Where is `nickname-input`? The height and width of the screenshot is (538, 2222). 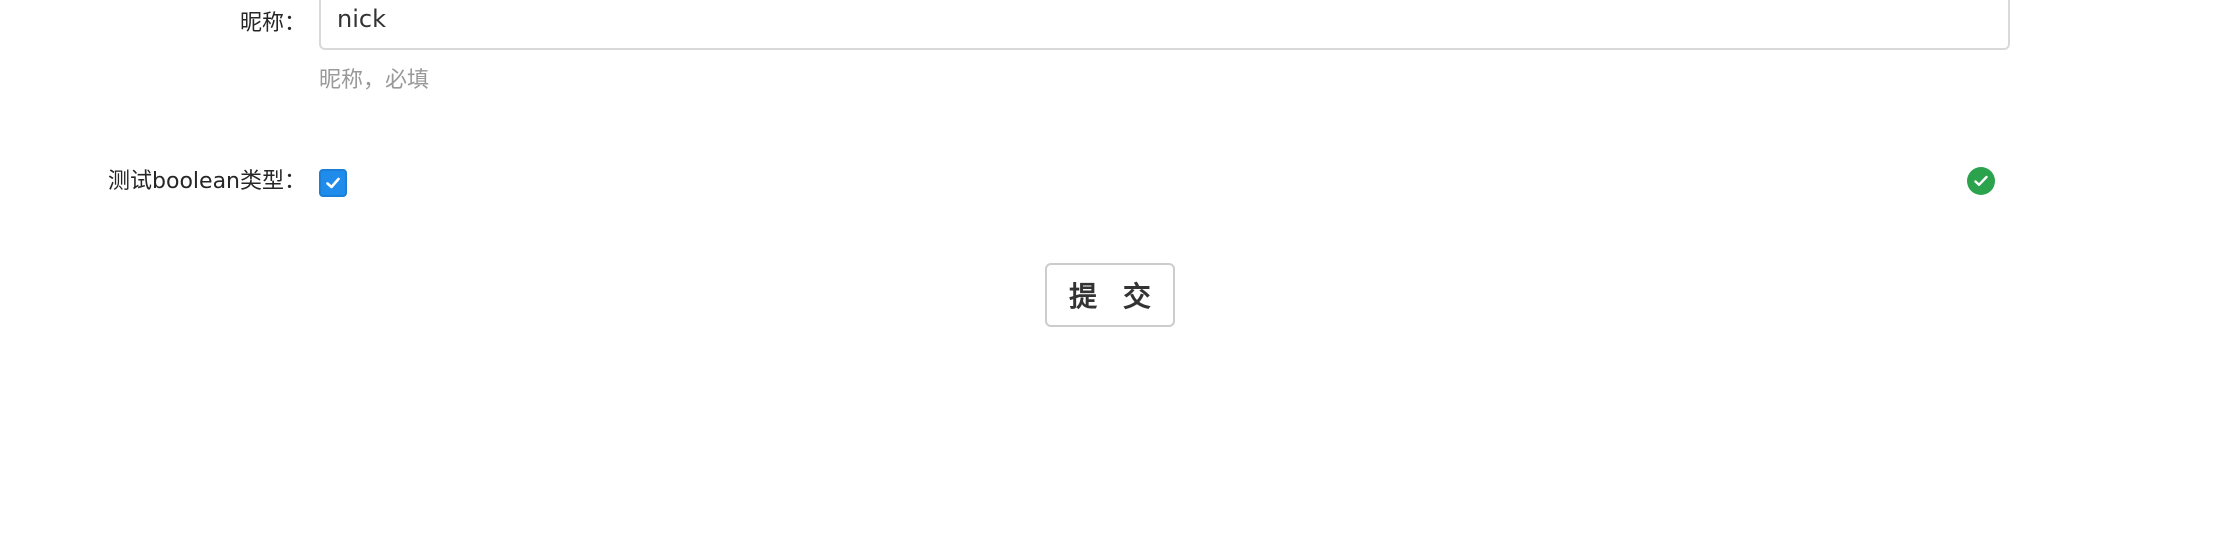
nickname-input is located at coordinates (1164, 25).